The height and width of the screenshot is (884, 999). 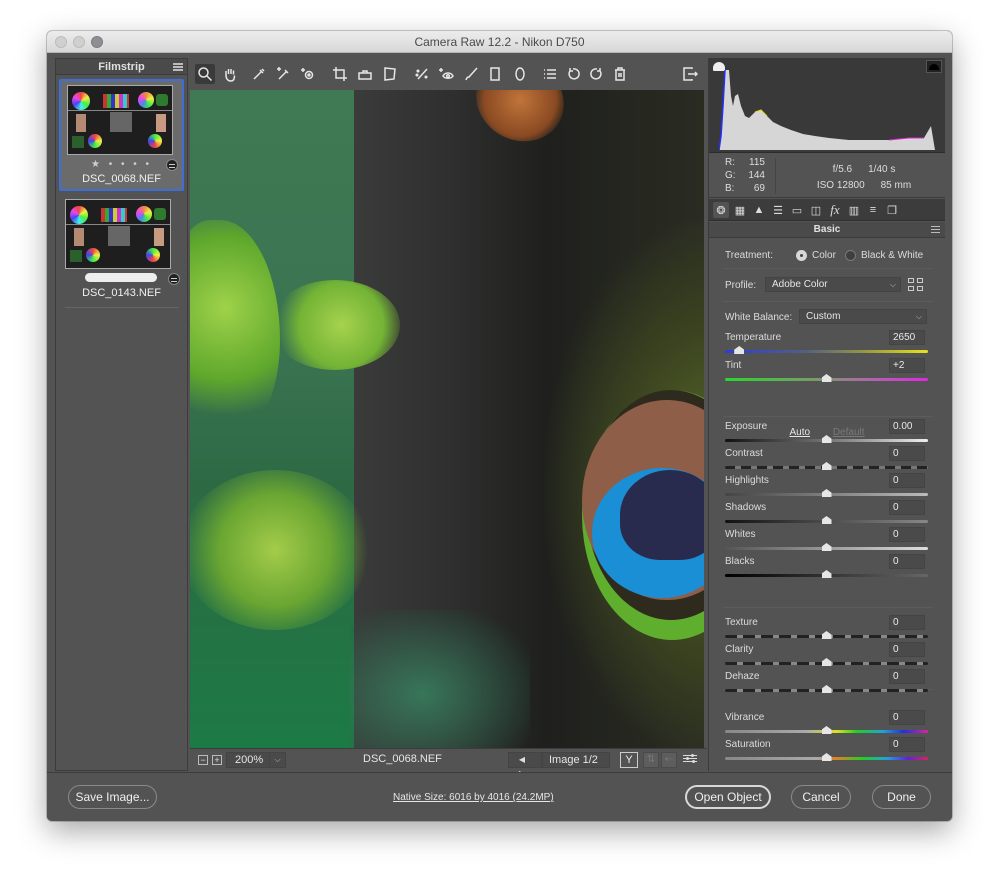 What do you see at coordinates (907, 337) in the screenshot?
I see `temperature-value-field: 2650` at bounding box center [907, 337].